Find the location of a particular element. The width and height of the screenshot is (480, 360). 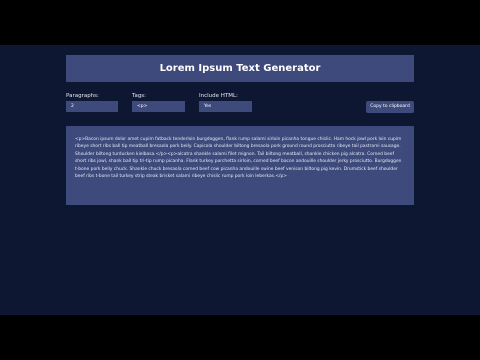

include-html-control: Include HTML: Yes is located at coordinates (225, 102).